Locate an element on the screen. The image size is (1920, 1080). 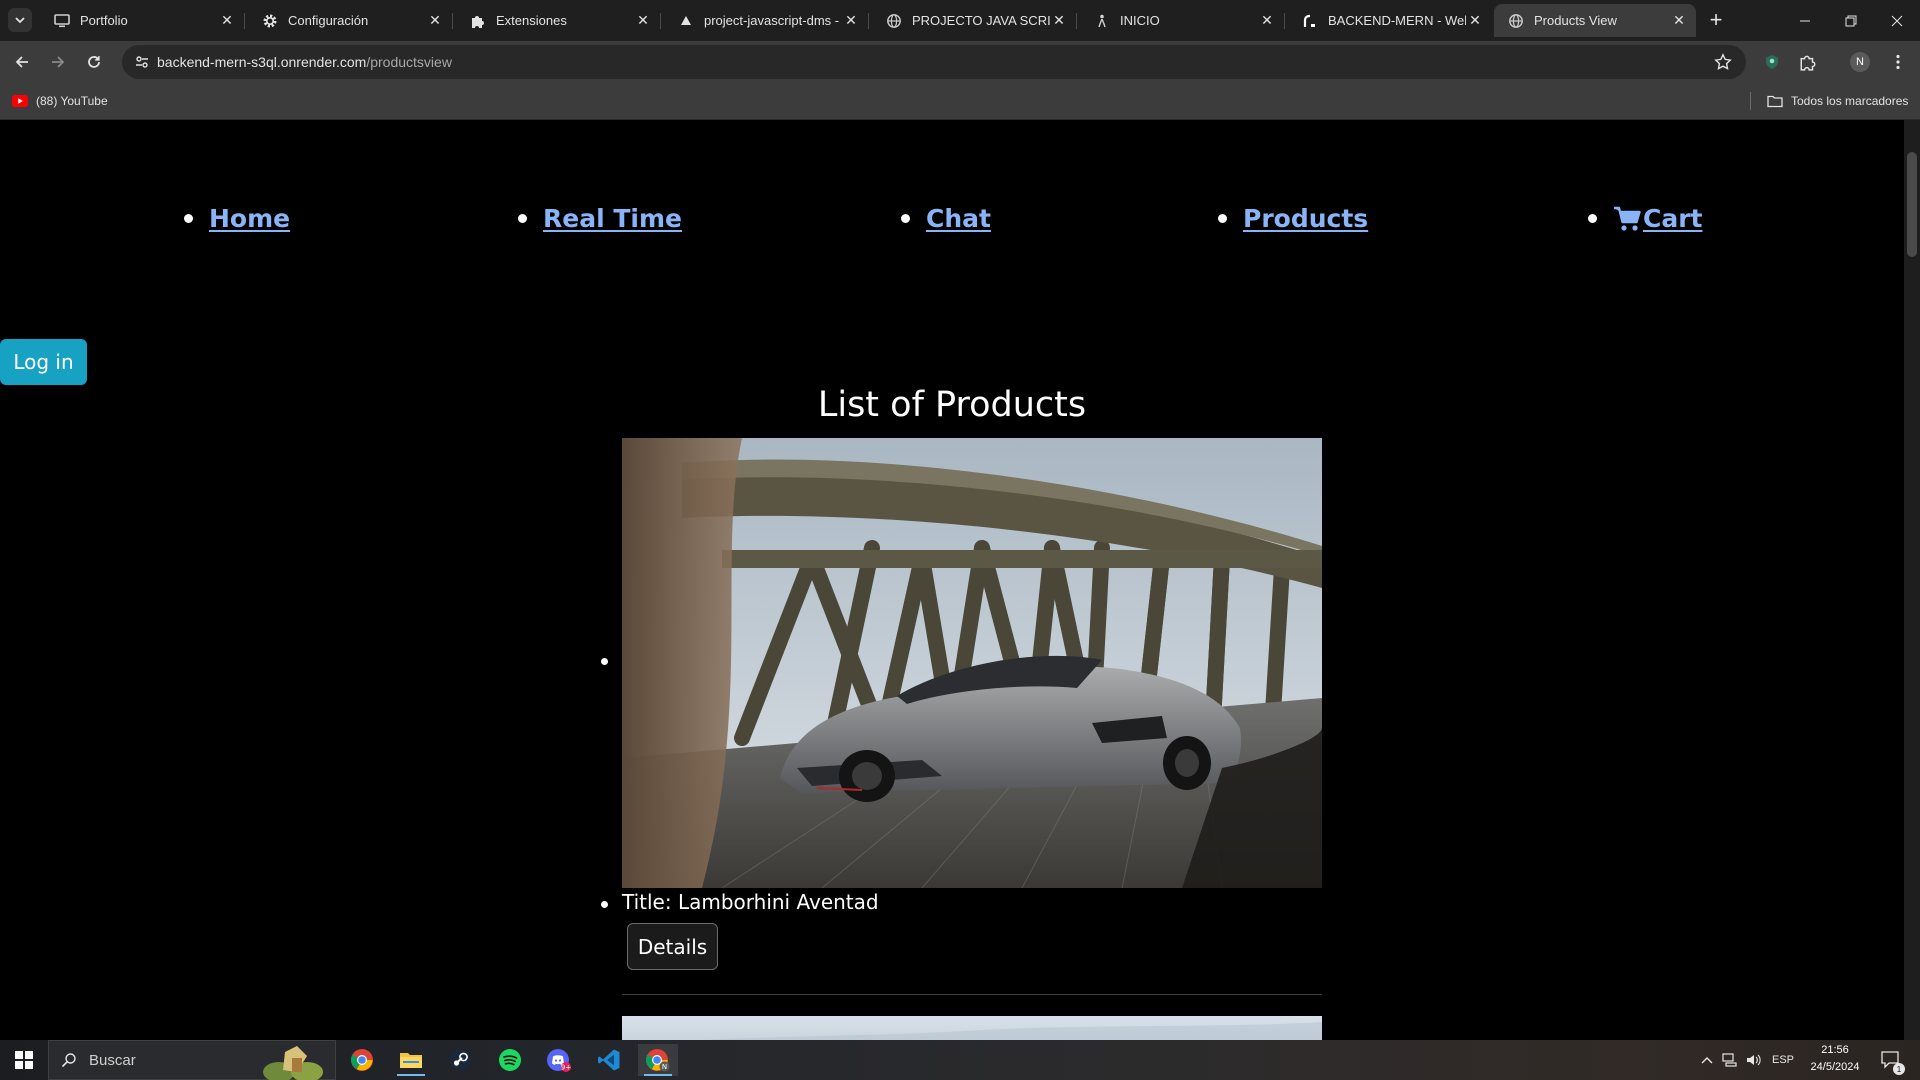
cart-icon is located at coordinates (1627, 218).